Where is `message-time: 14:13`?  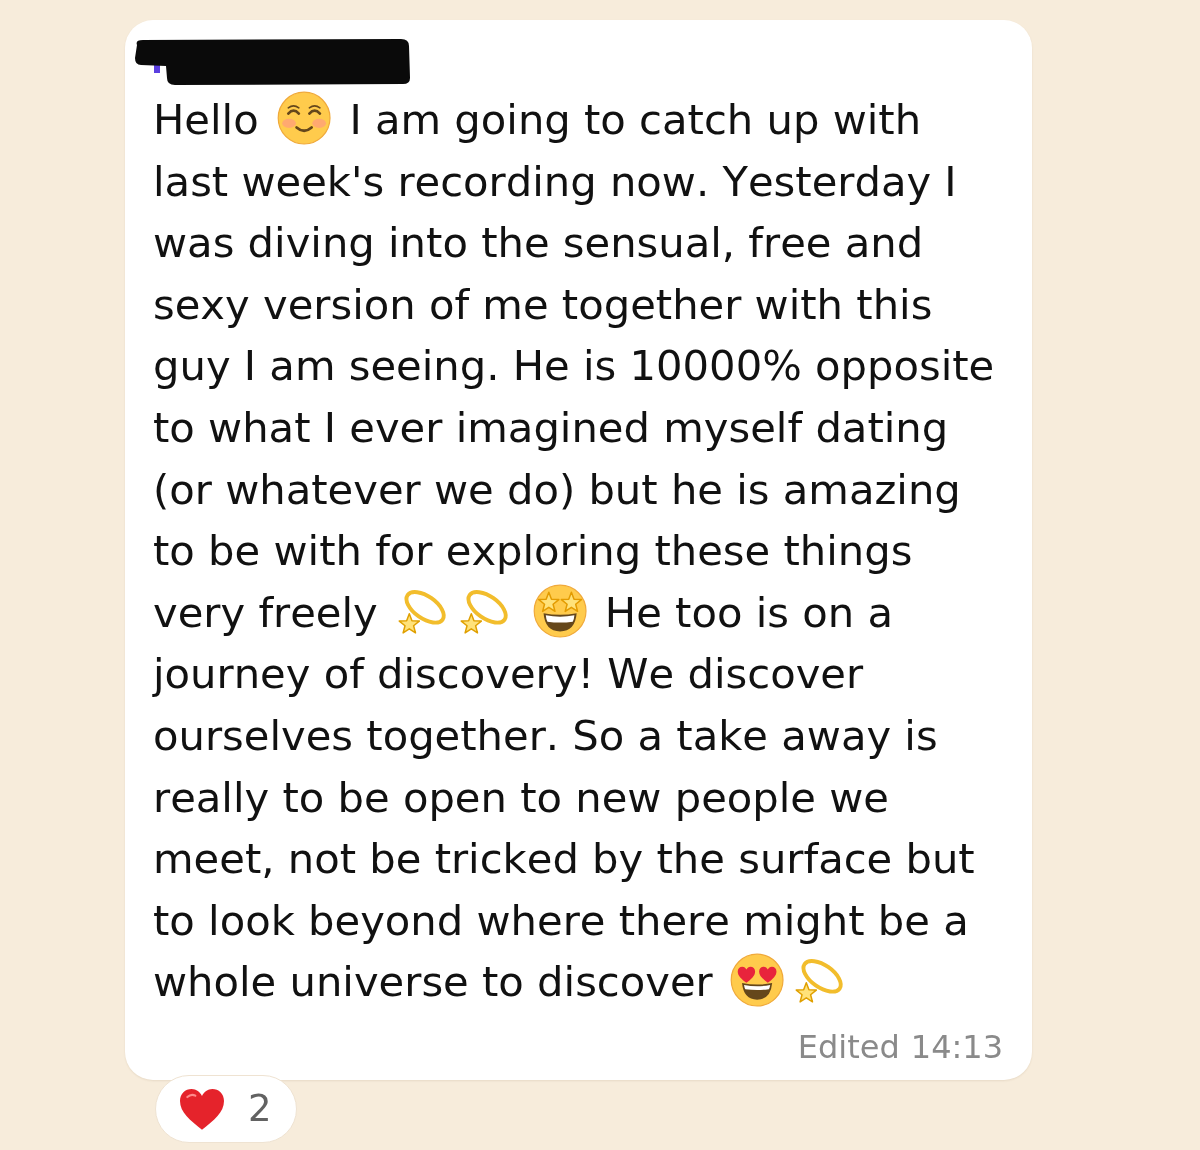 message-time: 14:13 is located at coordinates (956, 1046).